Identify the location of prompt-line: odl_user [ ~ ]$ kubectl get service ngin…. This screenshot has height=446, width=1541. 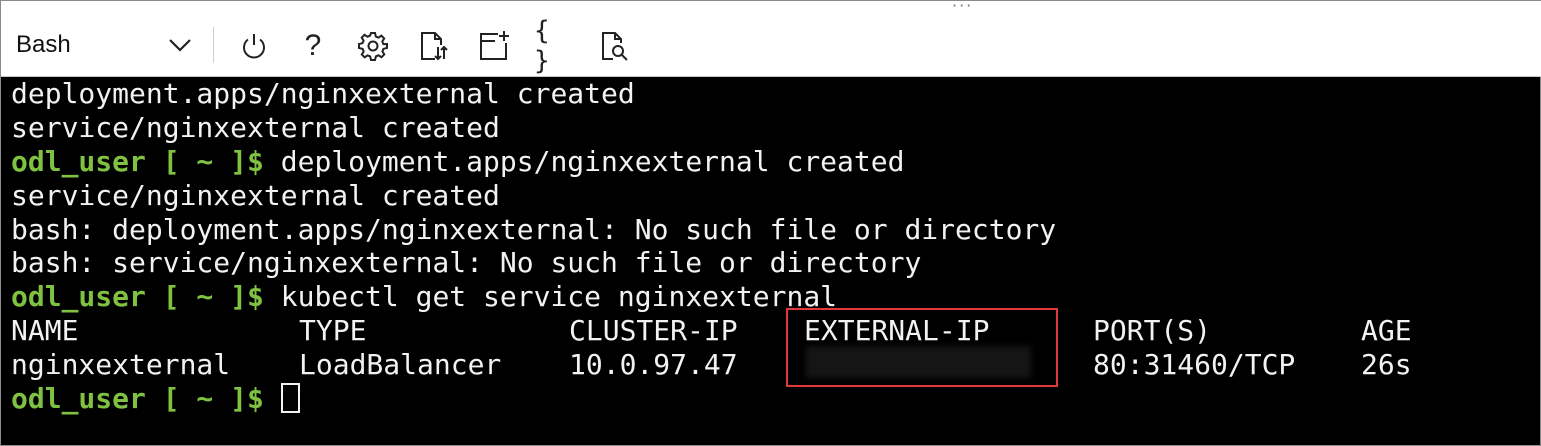
(773, 297).